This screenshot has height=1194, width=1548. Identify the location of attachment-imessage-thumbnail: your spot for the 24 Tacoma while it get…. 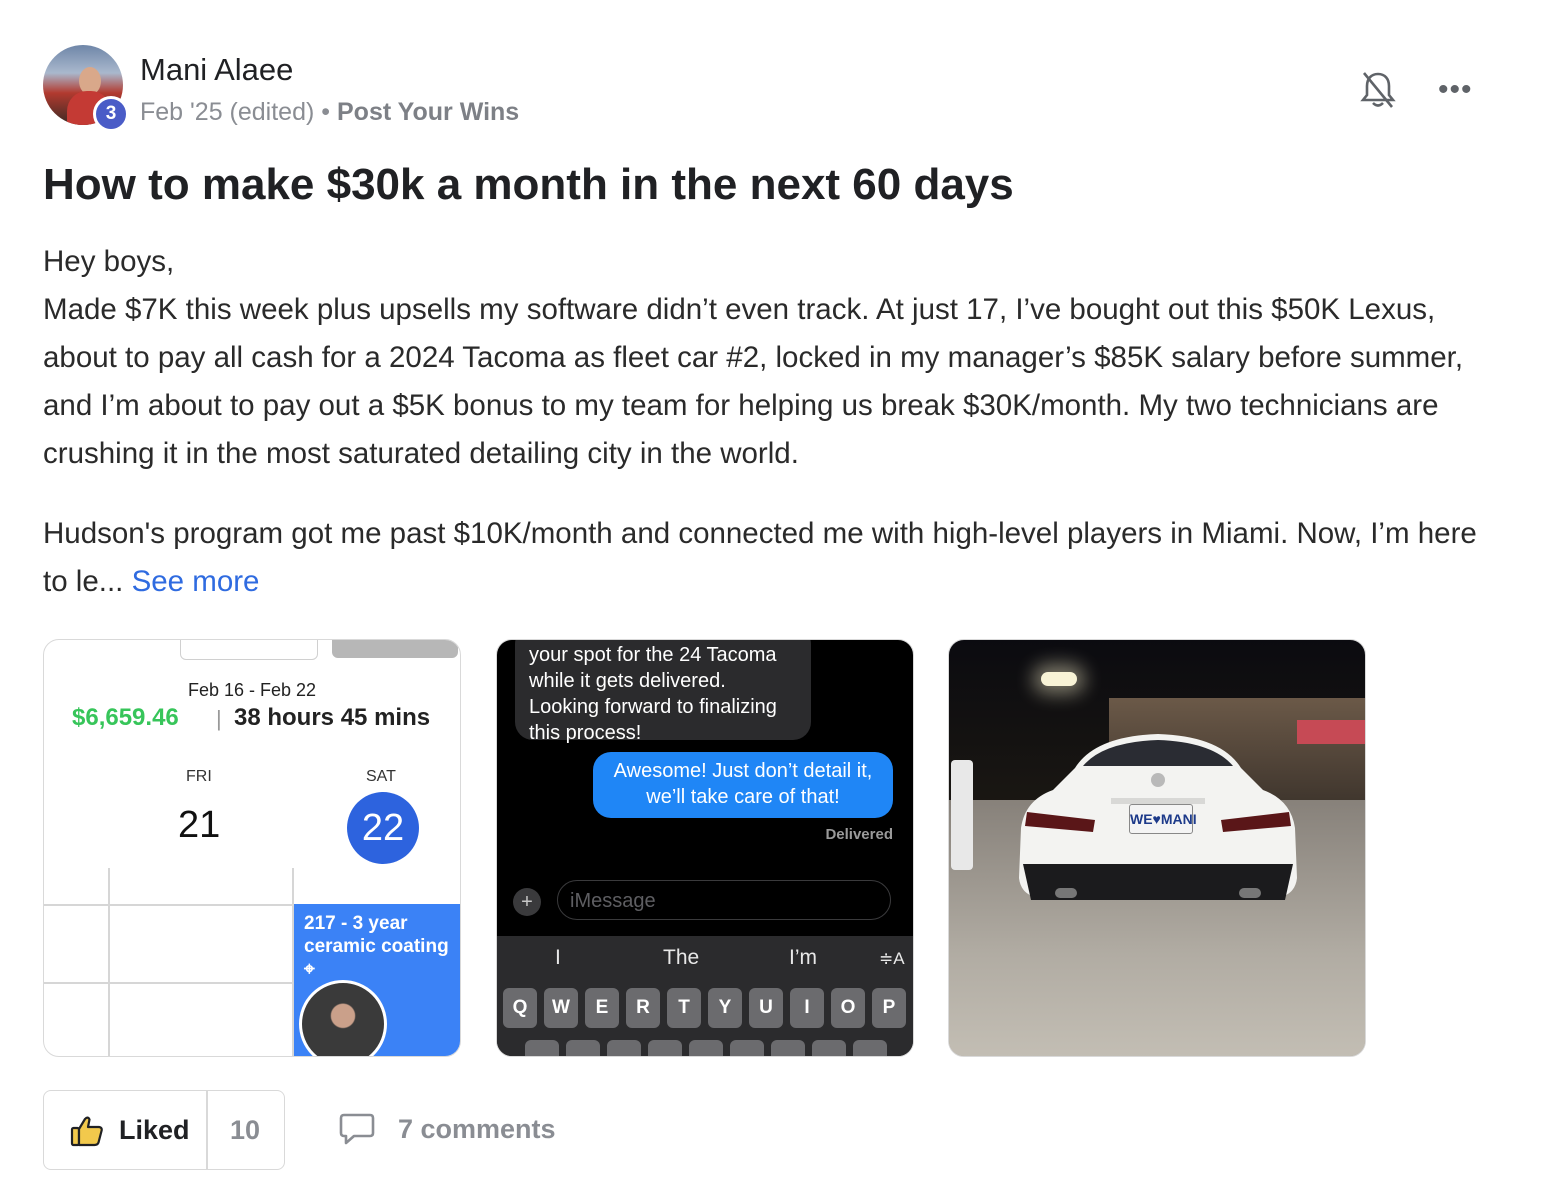
(705, 848).